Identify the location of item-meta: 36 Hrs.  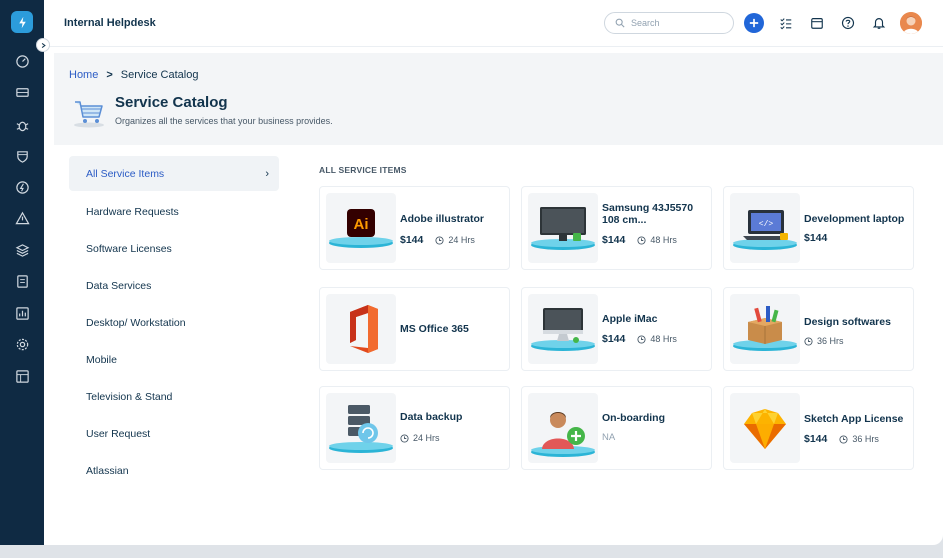
(824, 341).